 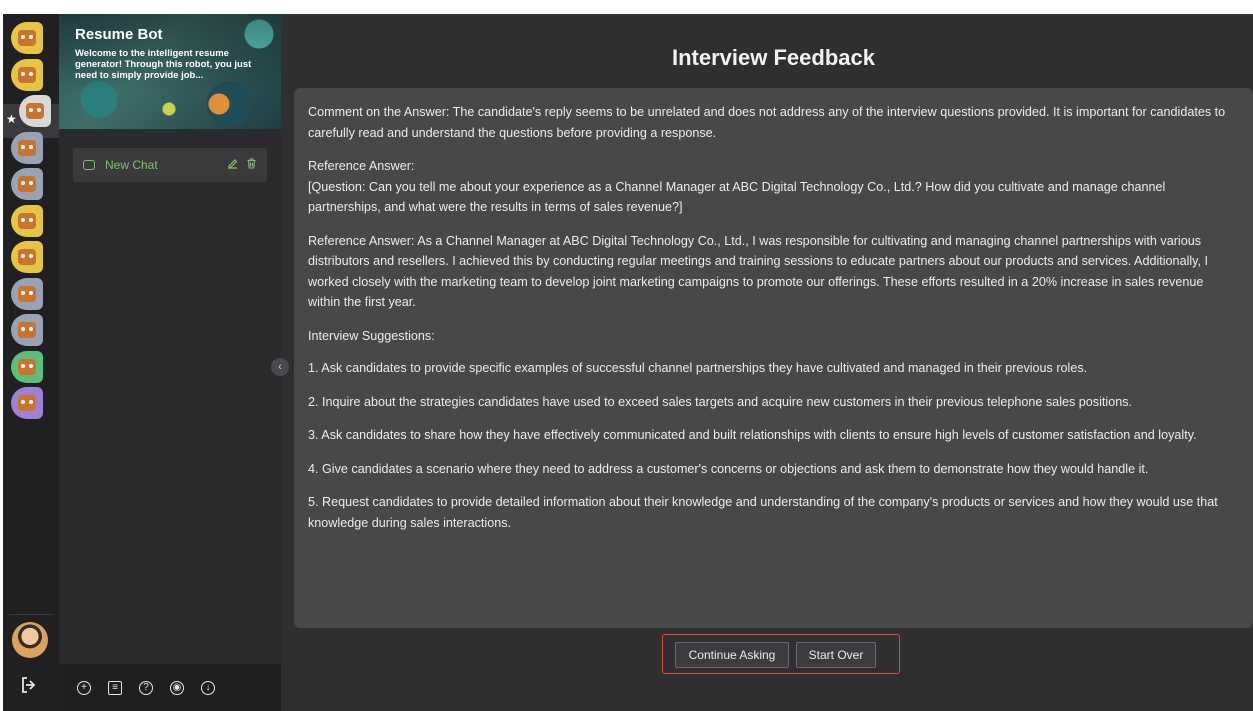 What do you see at coordinates (371, 335) in the screenshot?
I see `suggestions-heading: Interview Suggestions:` at bounding box center [371, 335].